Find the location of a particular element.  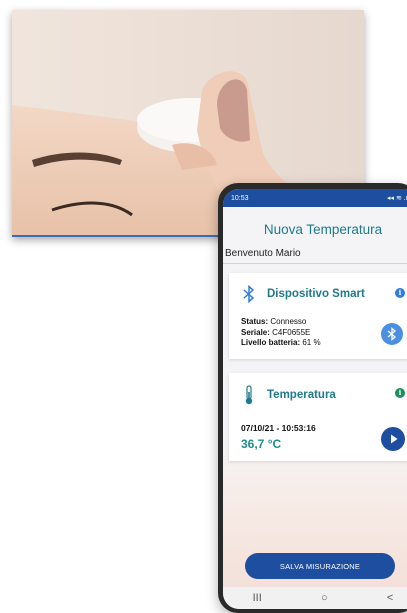

android-nav-bar: III ○ < is located at coordinates (315, 598).